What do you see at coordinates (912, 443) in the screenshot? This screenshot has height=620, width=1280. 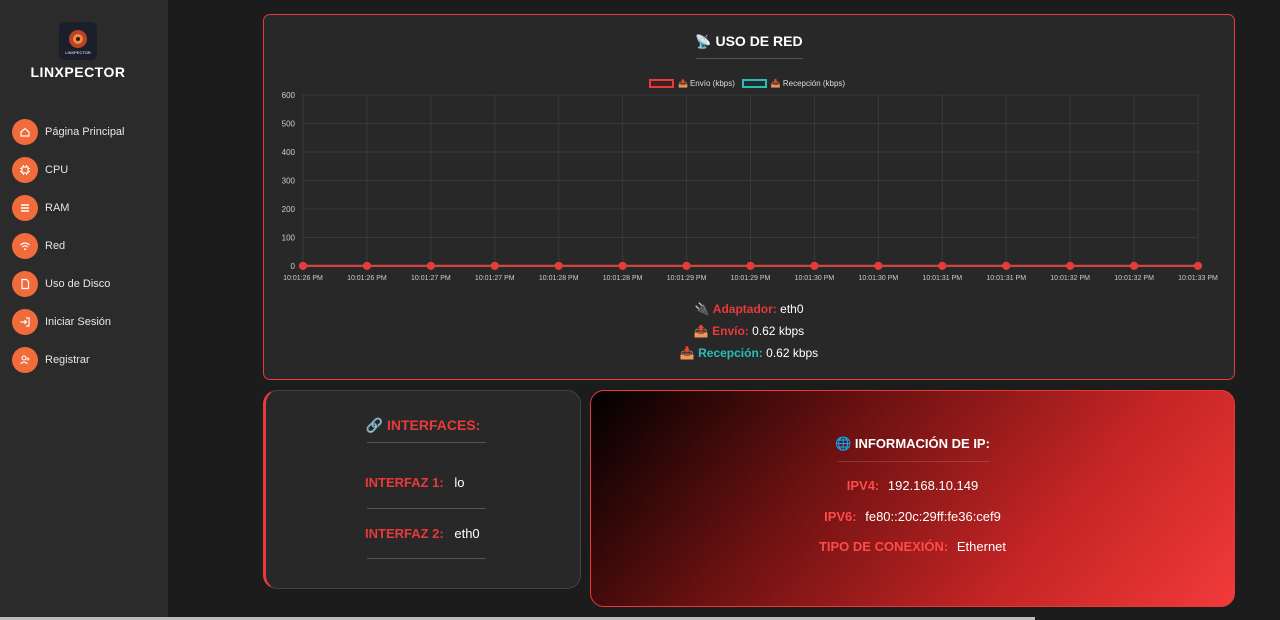 I see `ip-info-title: 🌐 INFORMACIÓN DE IP:` at bounding box center [912, 443].